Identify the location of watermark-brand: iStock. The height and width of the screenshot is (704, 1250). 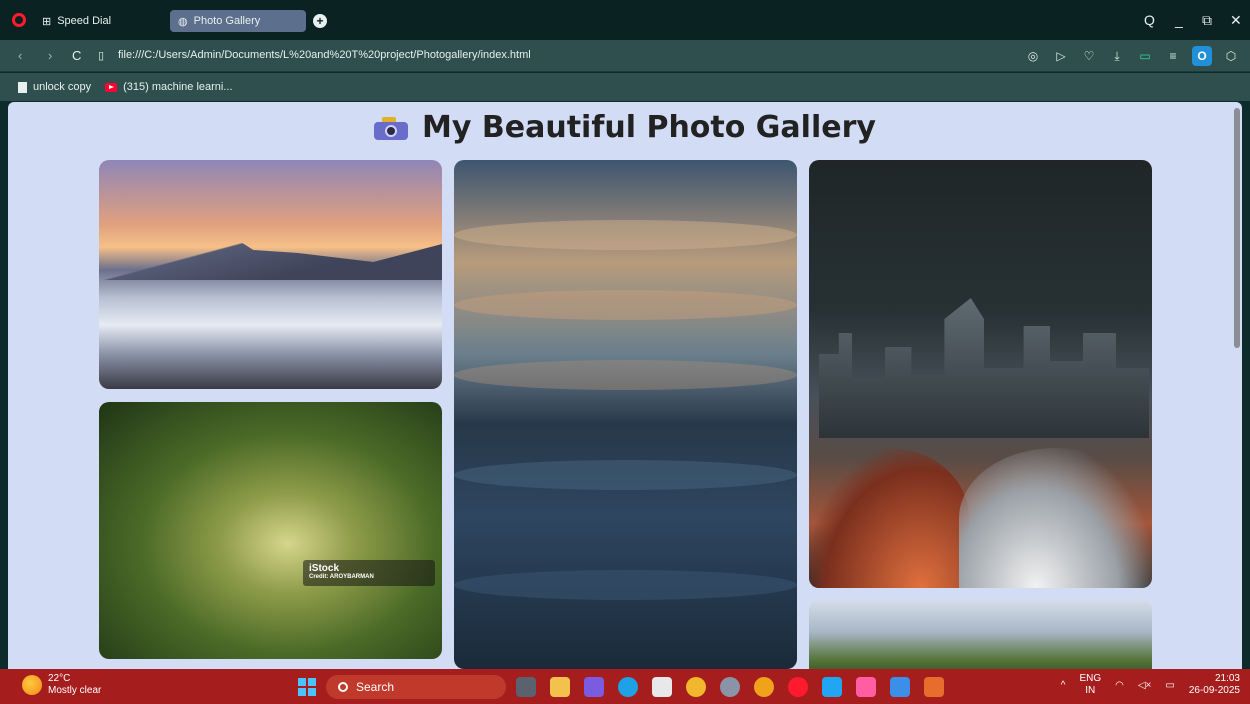
(324, 568).